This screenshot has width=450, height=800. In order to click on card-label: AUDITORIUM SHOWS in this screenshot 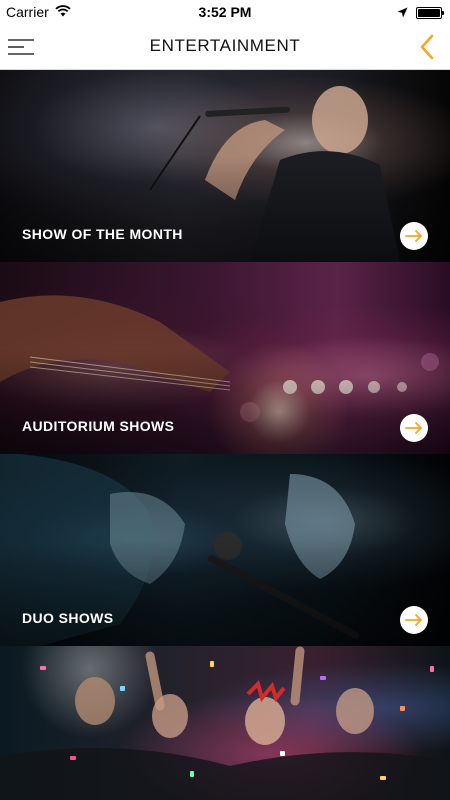, I will do `click(98, 426)`.